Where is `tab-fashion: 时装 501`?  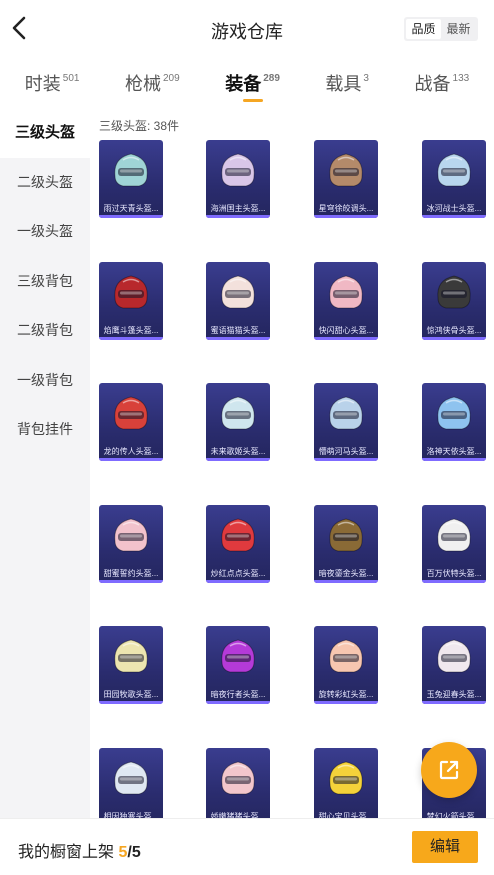
tab-fashion: 时装 501 is located at coordinates (52, 83).